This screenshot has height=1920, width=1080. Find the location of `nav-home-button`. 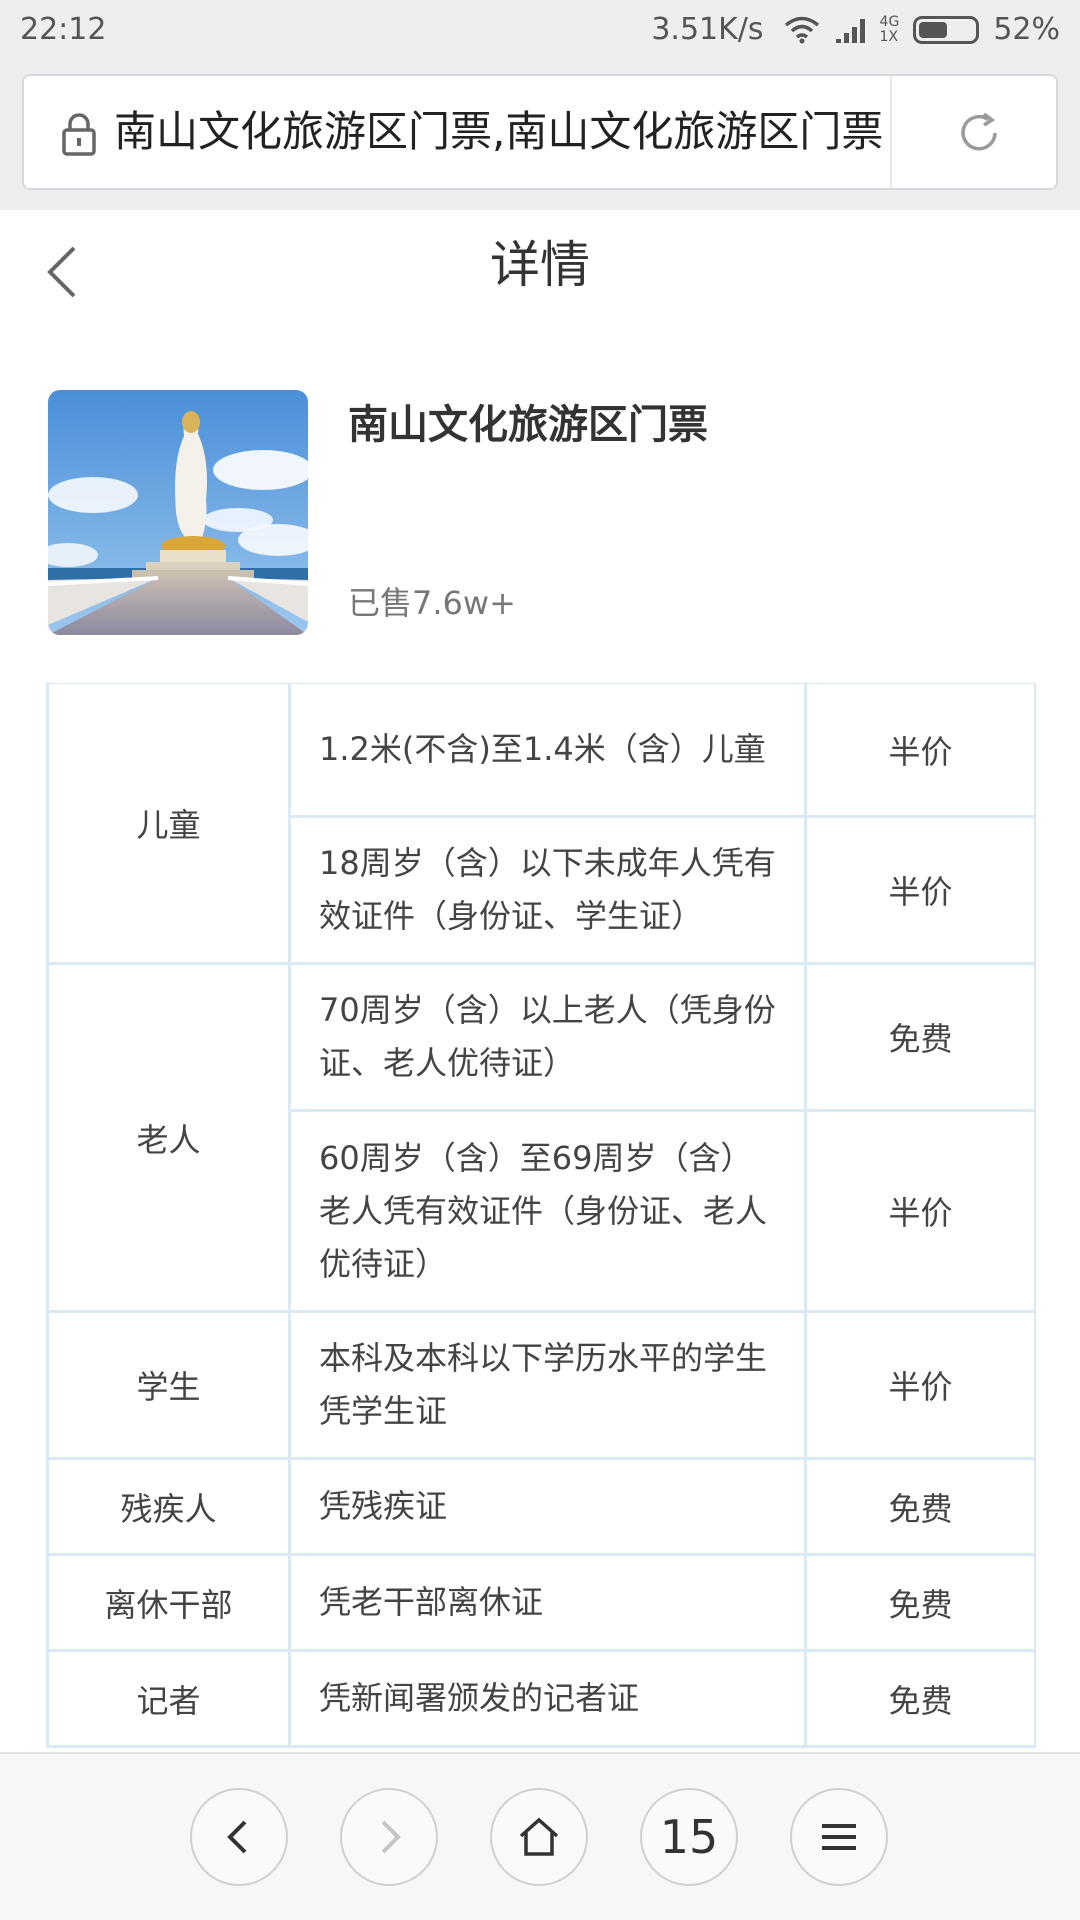

nav-home-button is located at coordinates (539, 1837).